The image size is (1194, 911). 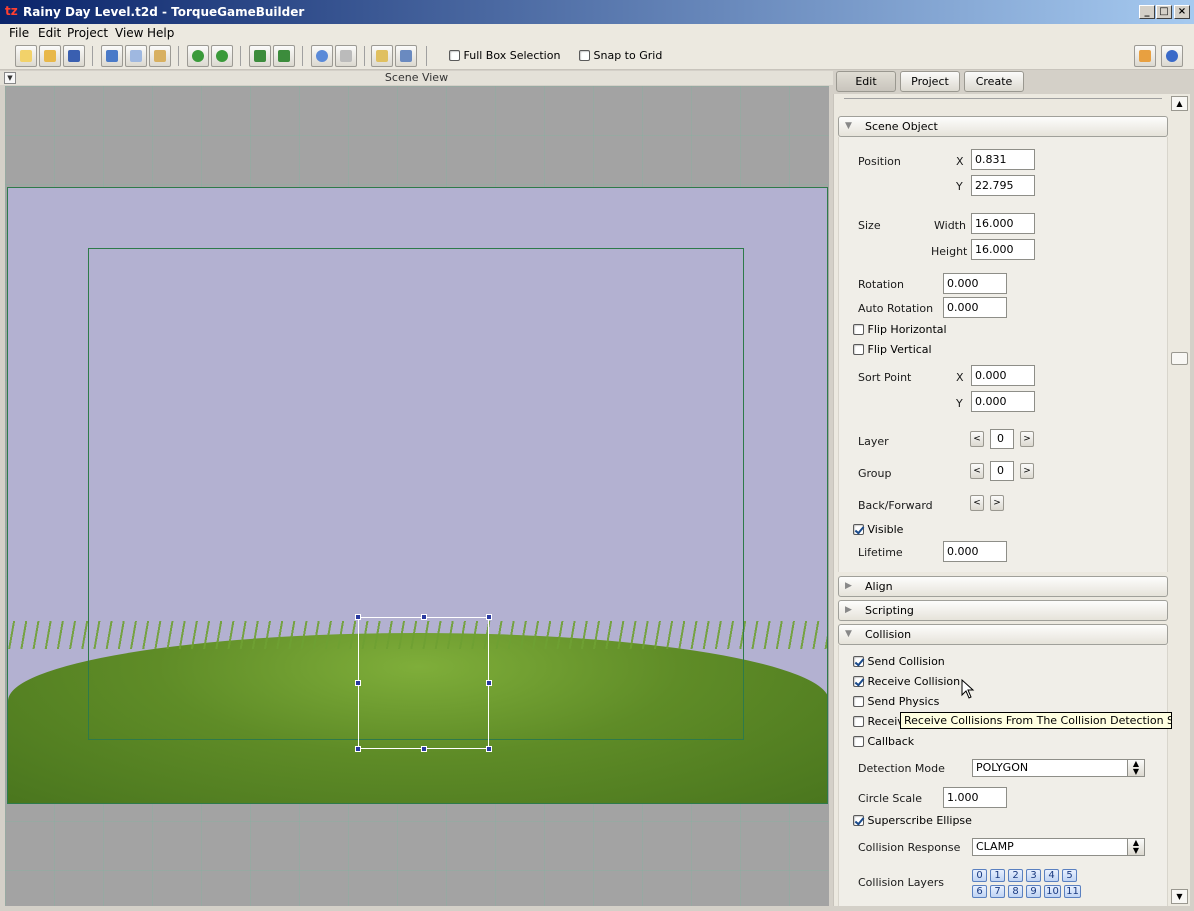 What do you see at coordinates (858, 741) in the screenshot?
I see `callback-checkbox` at bounding box center [858, 741].